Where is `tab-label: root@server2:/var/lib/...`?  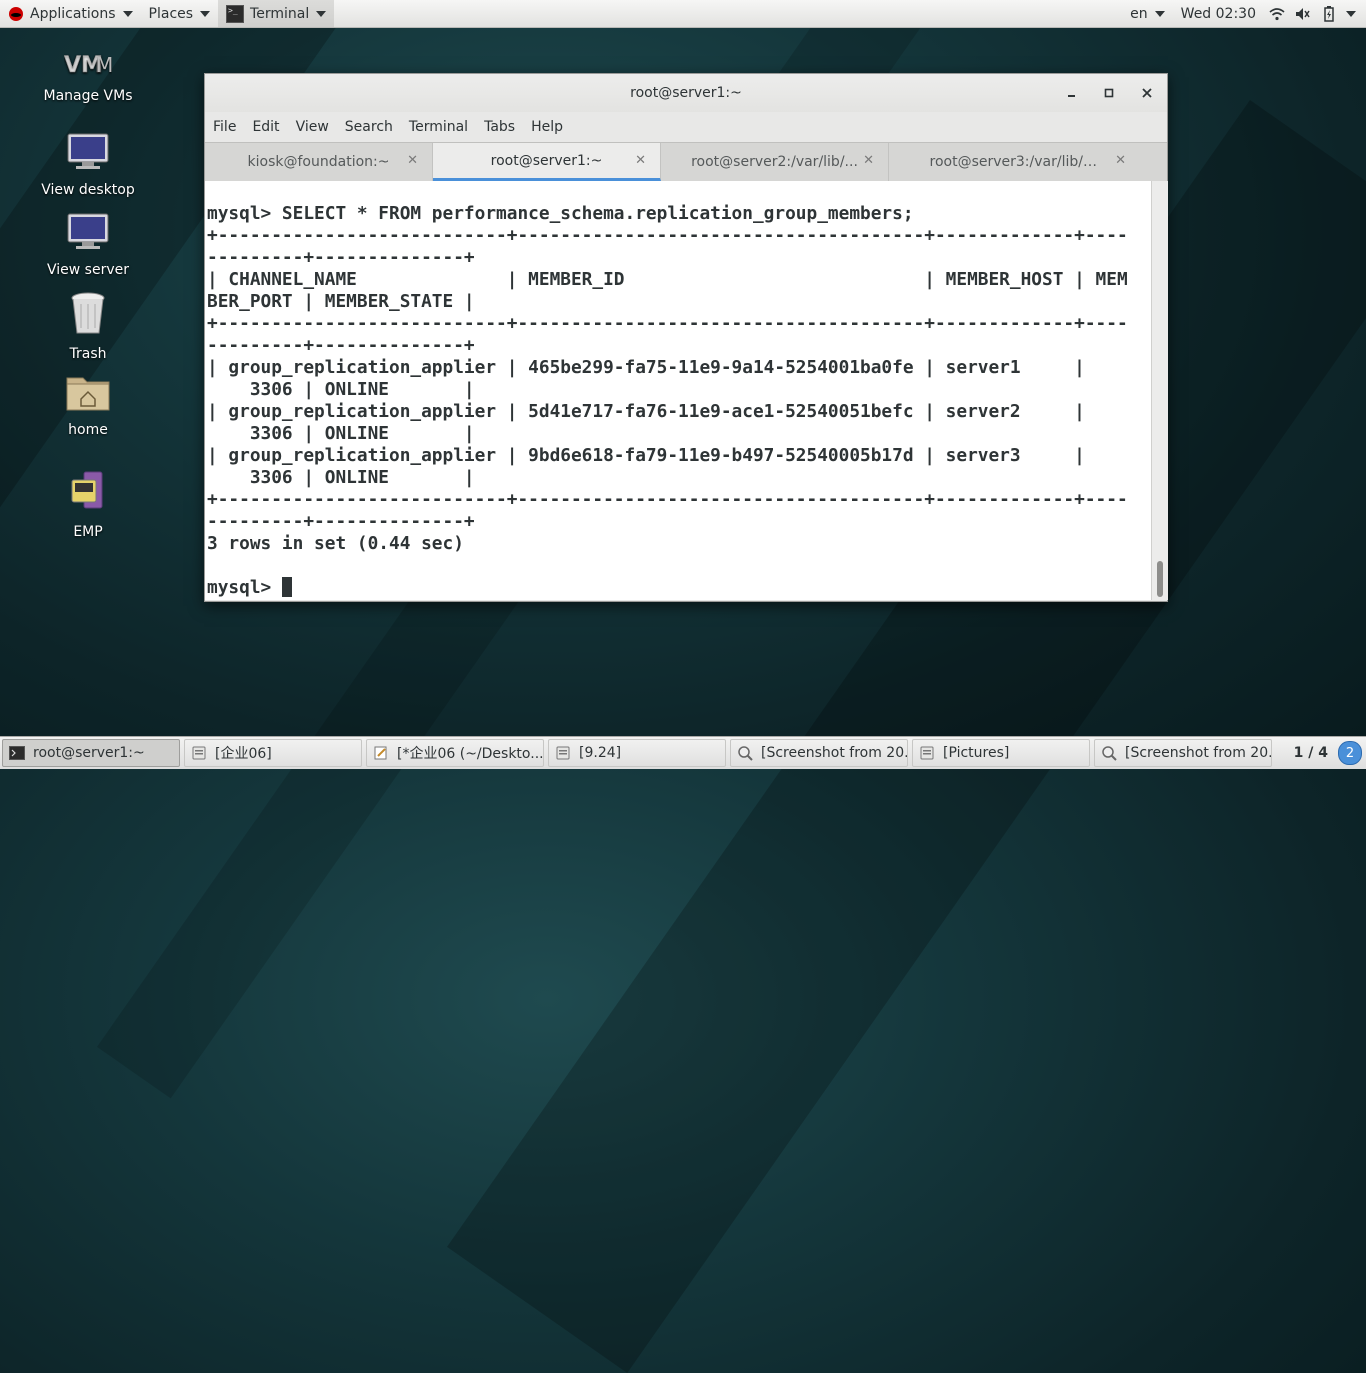
tab-label: root@server2:/var/lib/... is located at coordinates (774, 162).